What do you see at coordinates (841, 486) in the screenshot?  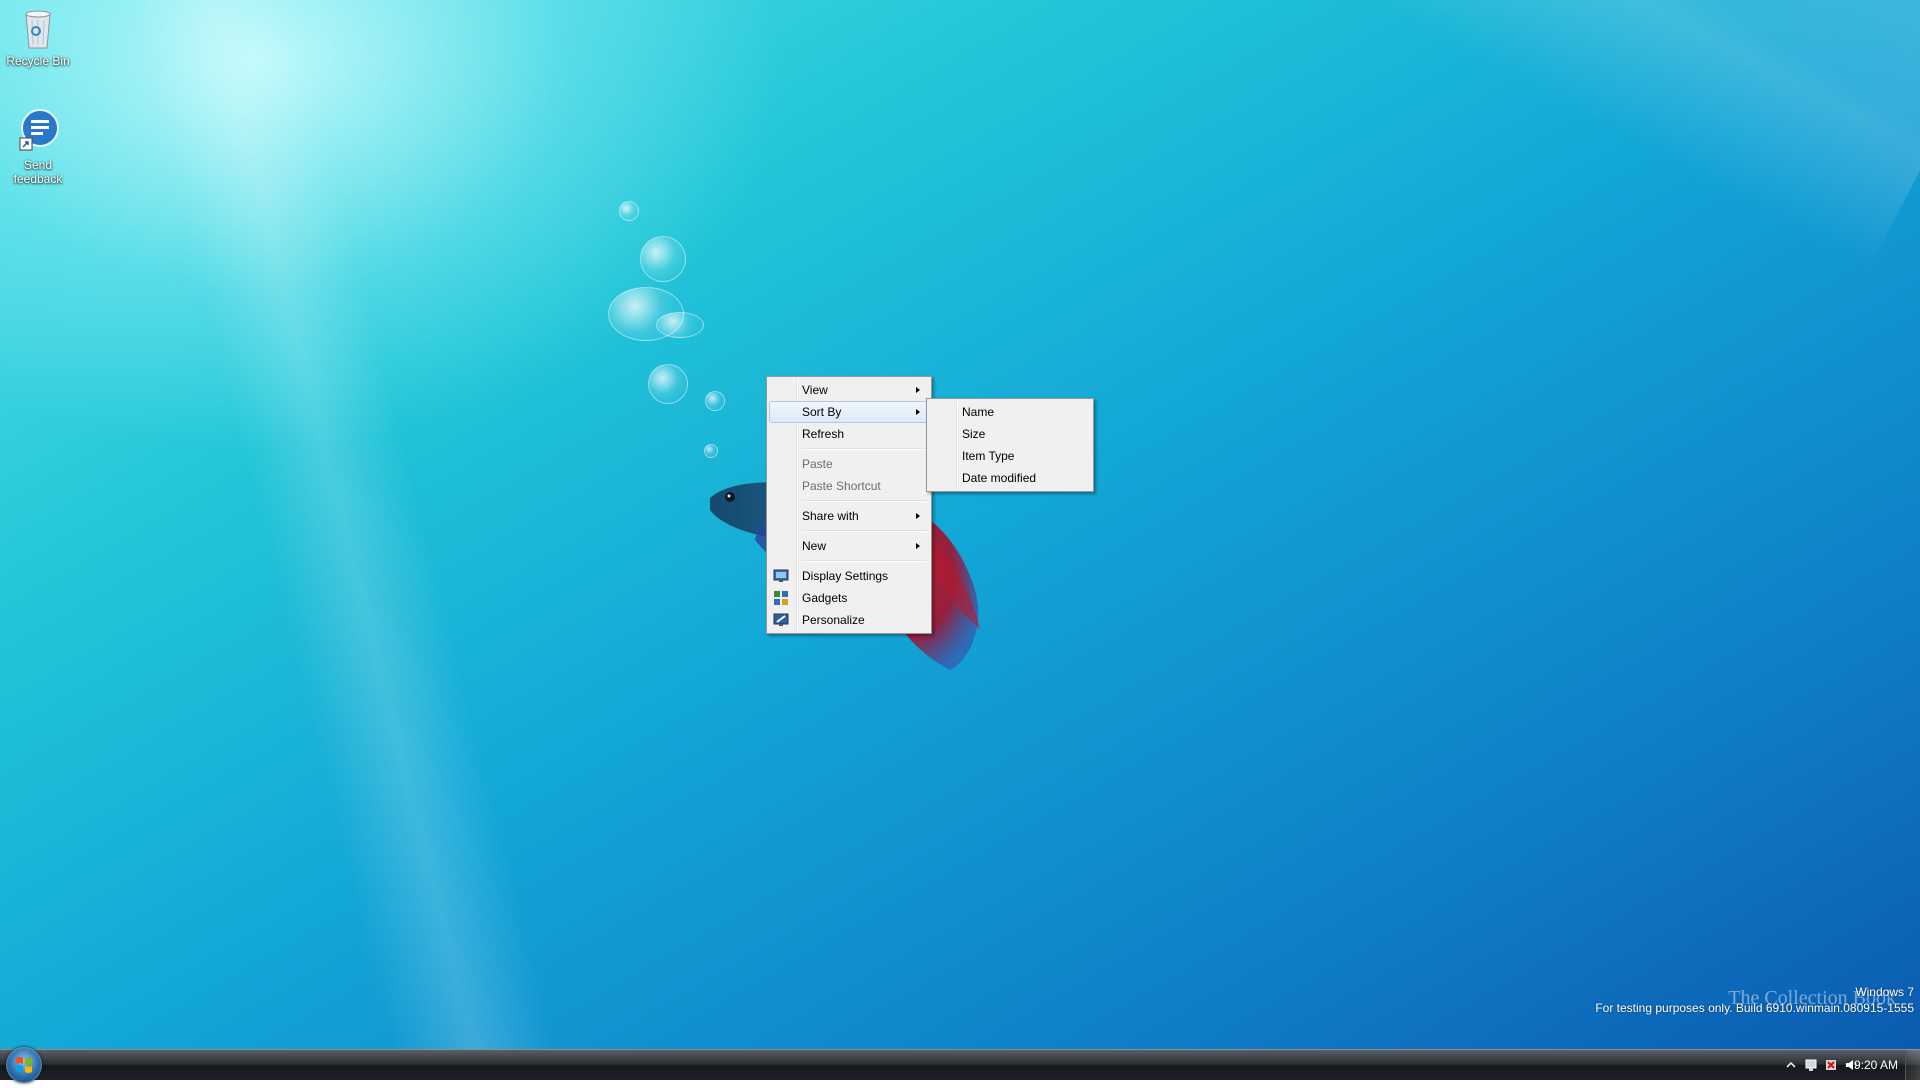 I see `menu-item-label: Paste Shortcut` at bounding box center [841, 486].